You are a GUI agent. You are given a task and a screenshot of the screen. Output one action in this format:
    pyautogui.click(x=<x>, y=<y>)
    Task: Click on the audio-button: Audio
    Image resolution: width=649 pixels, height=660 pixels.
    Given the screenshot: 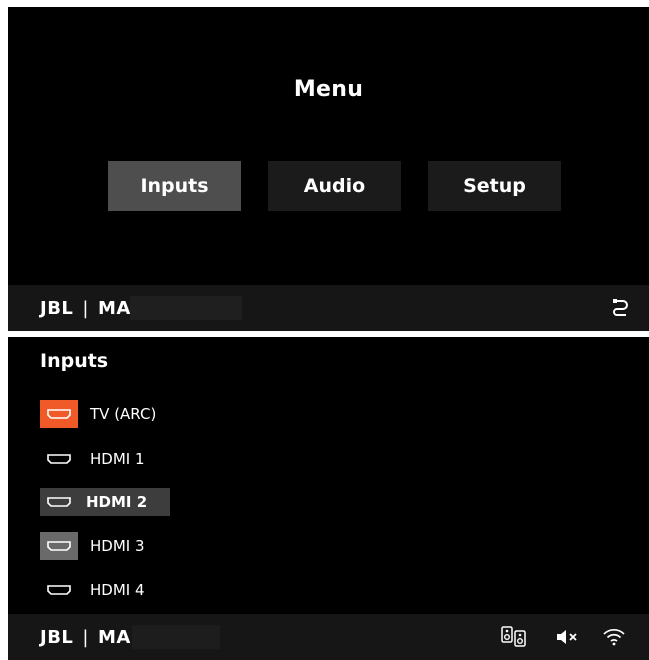 What is the action you would take?
    pyautogui.click(x=334, y=186)
    